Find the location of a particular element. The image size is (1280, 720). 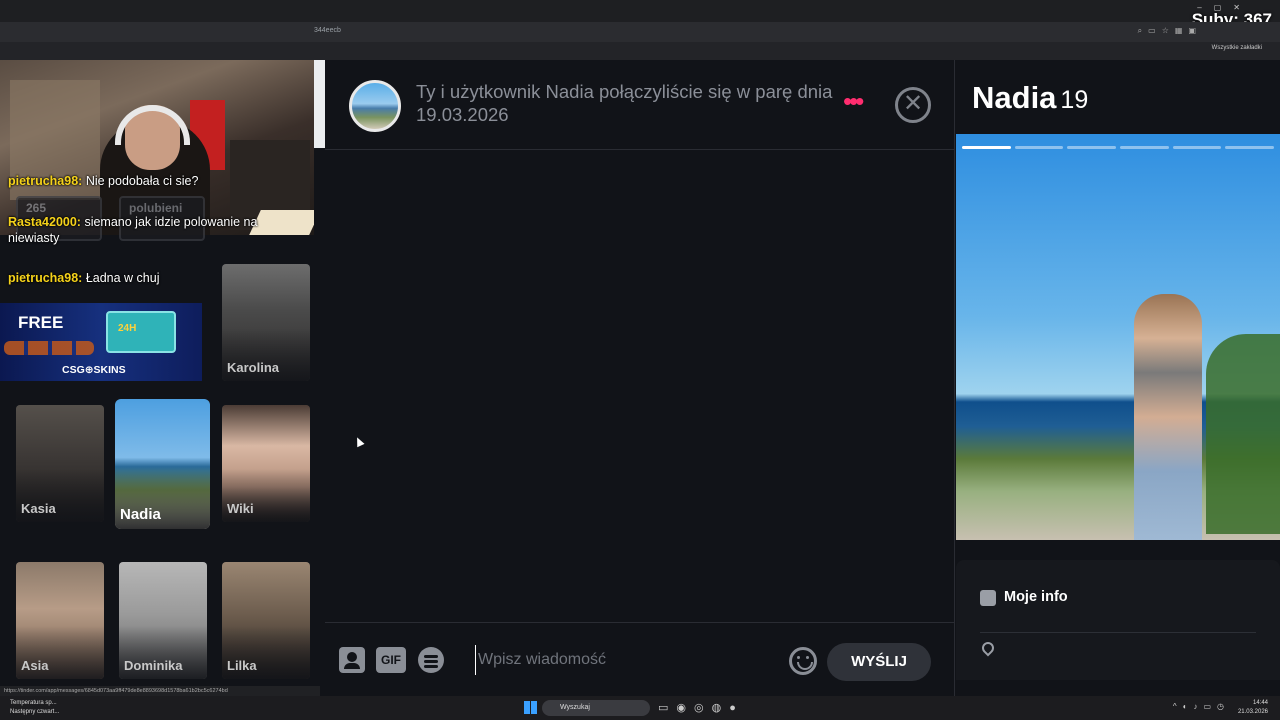

url-text: 344eecb is located at coordinates (327, 30).